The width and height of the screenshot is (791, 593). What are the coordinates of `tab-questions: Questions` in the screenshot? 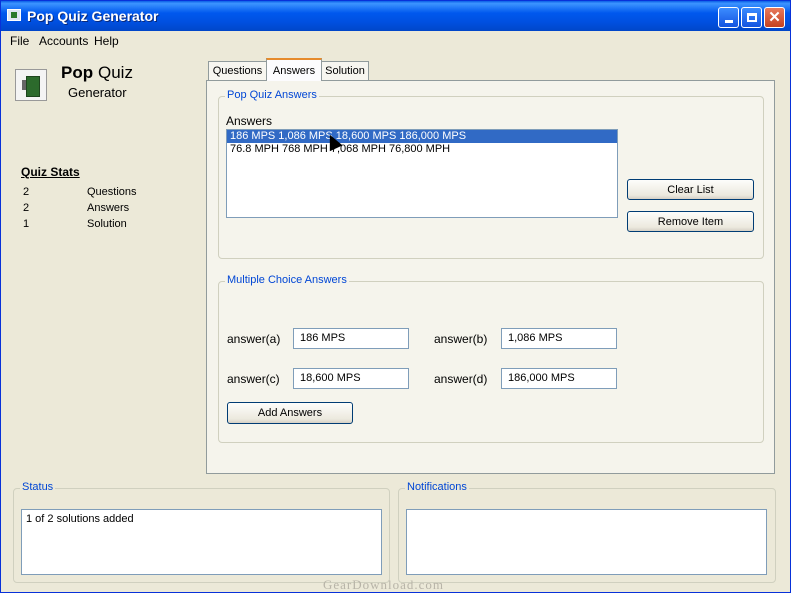 It's located at (237, 70).